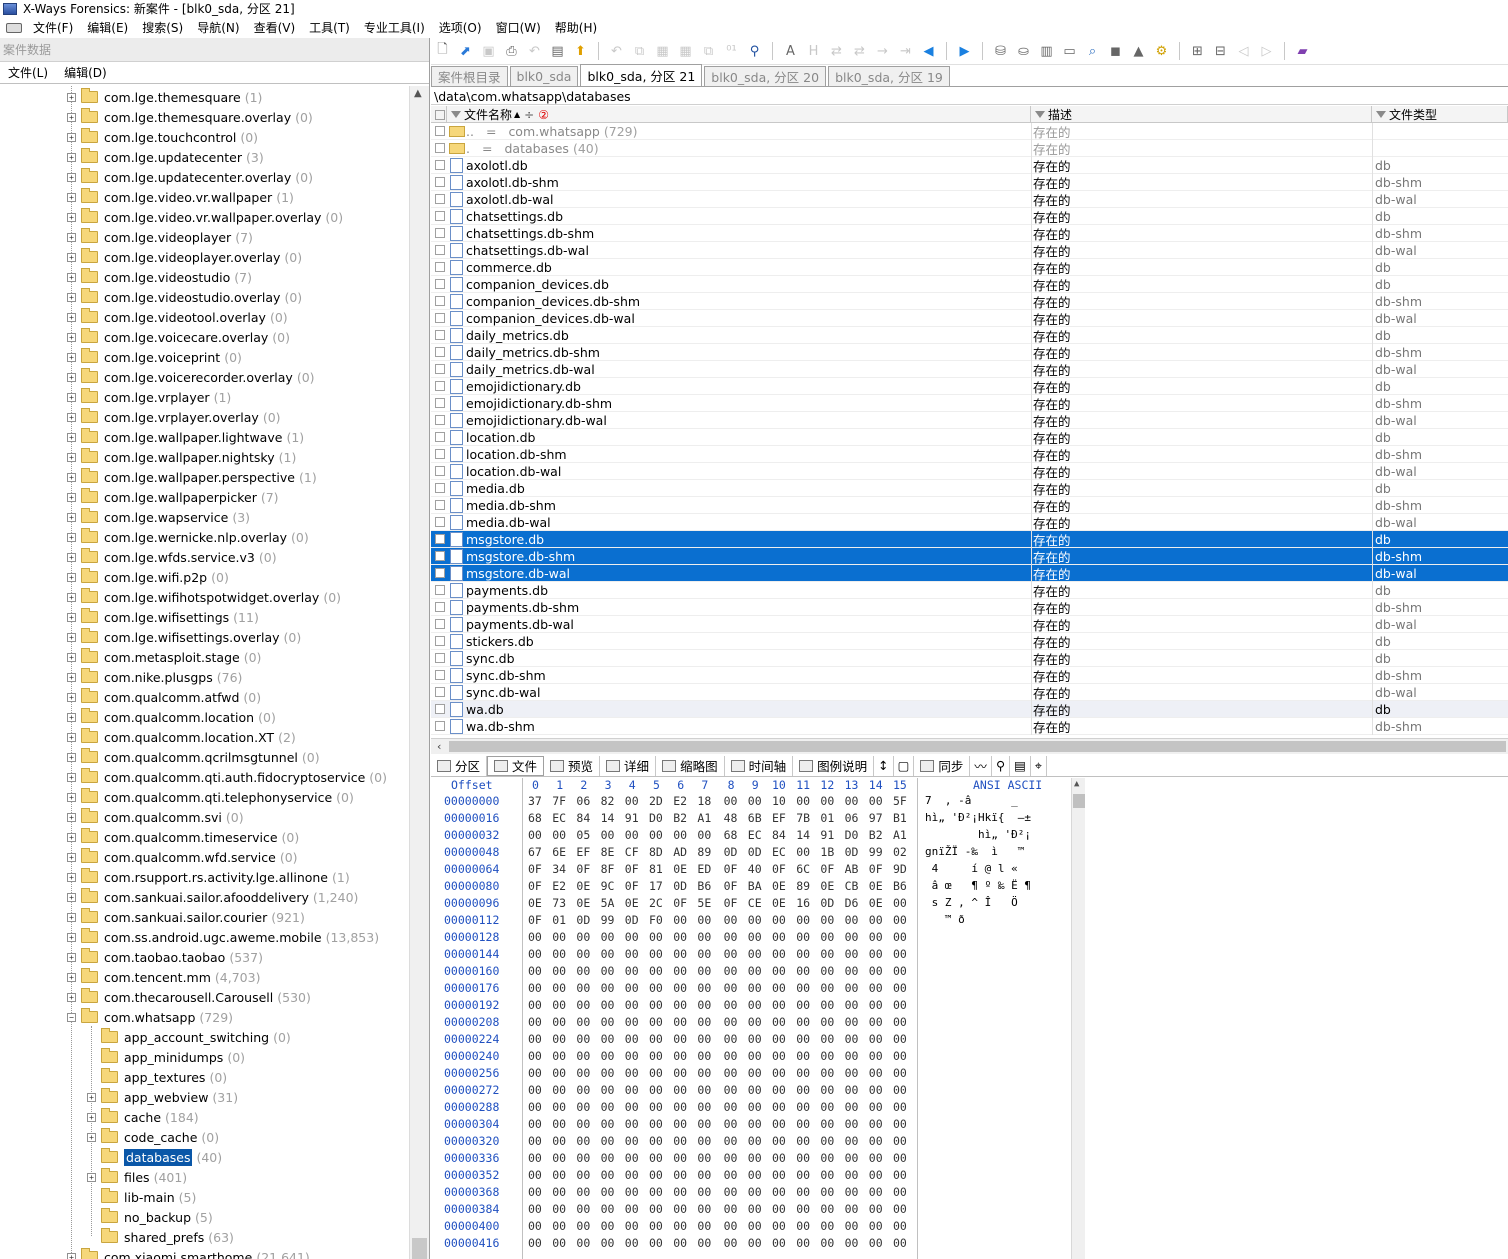 The image size is (1508, 1259). What do you see at coordinates (942, 765) in the screenshot?
I see `view-tab-7: 同步` at bounding box center [942, 765].